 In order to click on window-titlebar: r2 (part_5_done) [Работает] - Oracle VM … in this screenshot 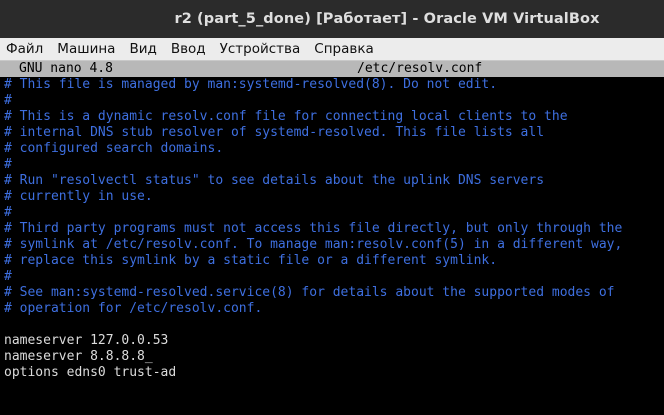, I will do `click(332, 19)`.